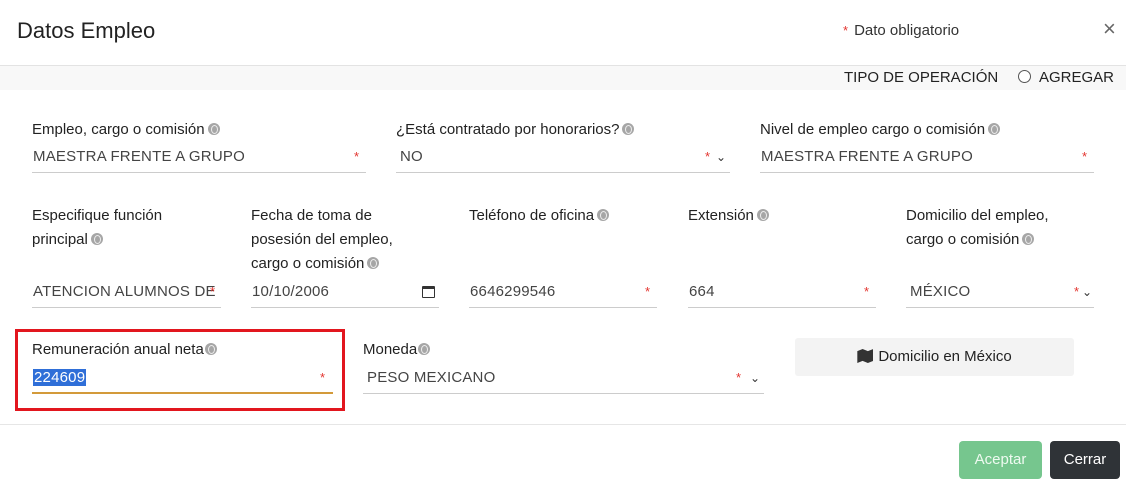 The width and height of the screenshot is (1126, 492). I want to click on honorarios-field: ¿Está contratado por honorarios?, so click(515, 130).